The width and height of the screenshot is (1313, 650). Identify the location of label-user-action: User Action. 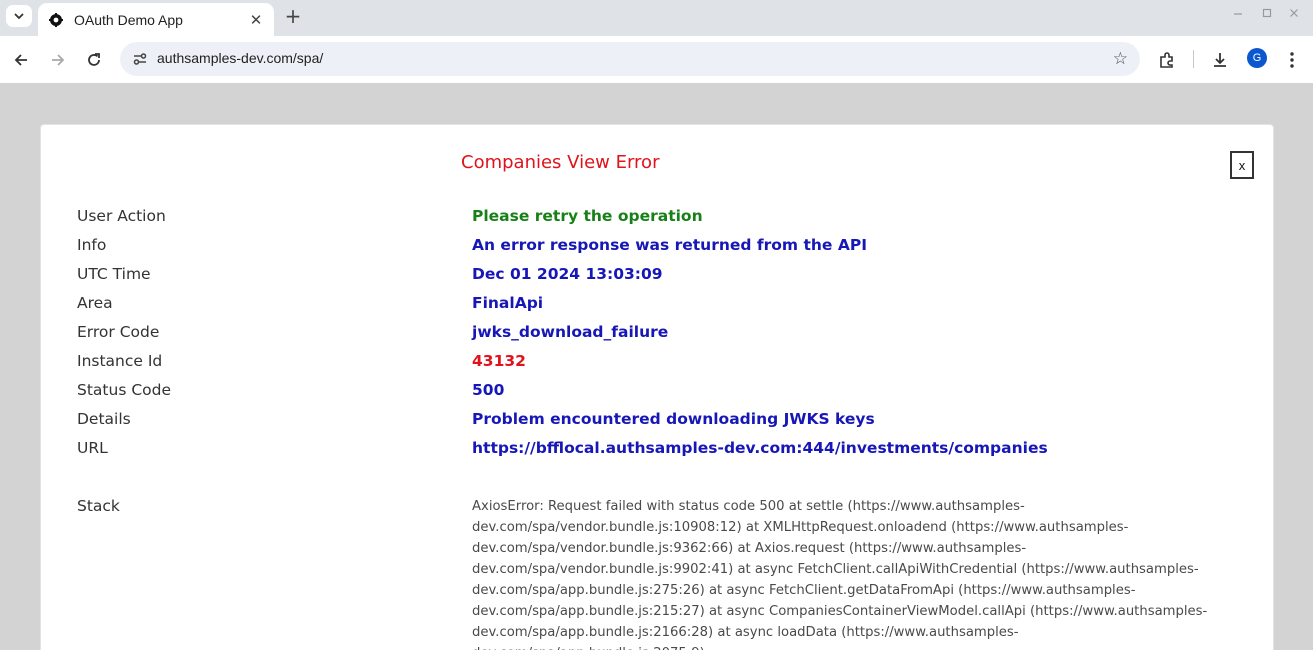
(121, 216).